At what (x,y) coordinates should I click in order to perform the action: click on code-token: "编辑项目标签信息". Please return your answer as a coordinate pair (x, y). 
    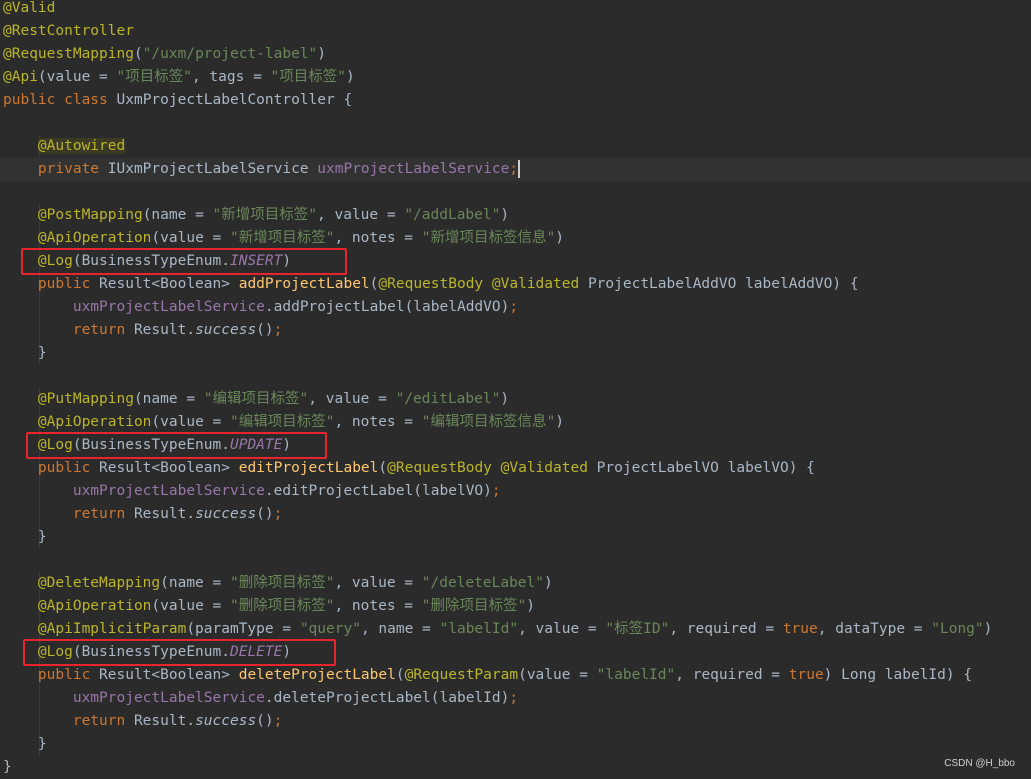
    Looking at the image, I should click on (488, 422).